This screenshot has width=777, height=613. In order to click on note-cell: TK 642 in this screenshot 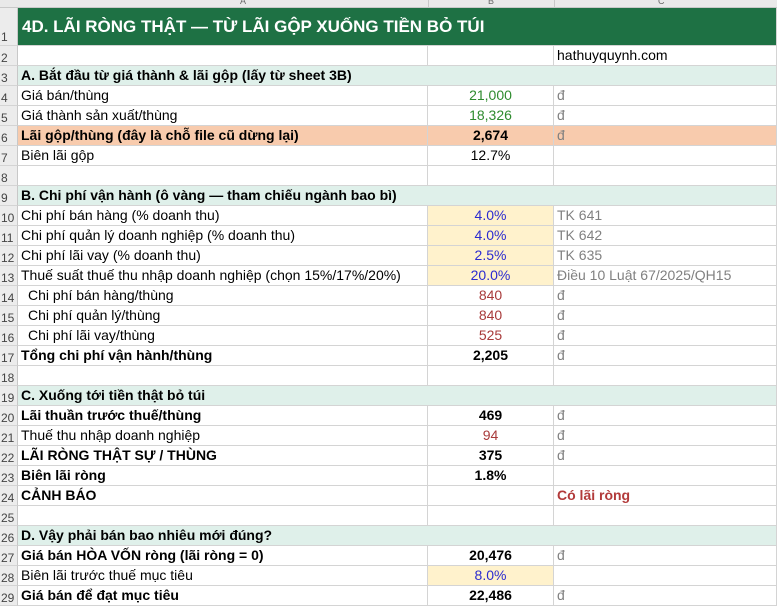, I will do `click(665, 236)`.